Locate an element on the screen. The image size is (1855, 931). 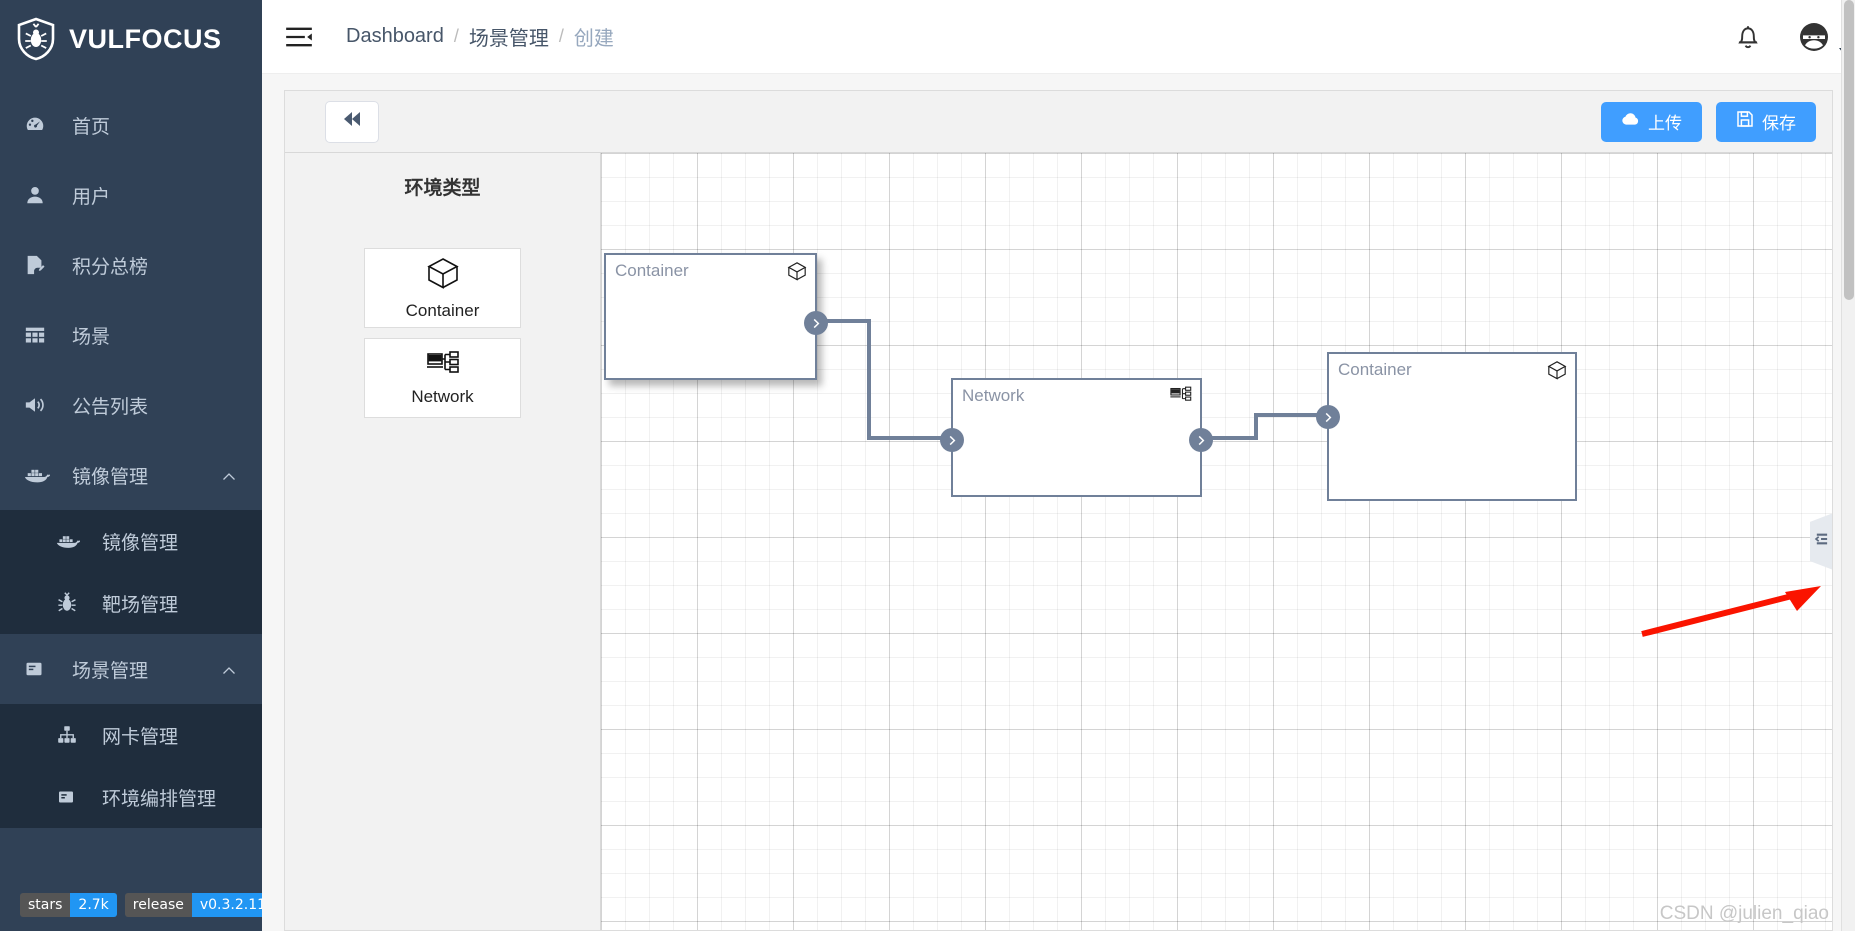
sidebar-group-scene-mgmt: 场景管理 is located at coordinates (131, 669).